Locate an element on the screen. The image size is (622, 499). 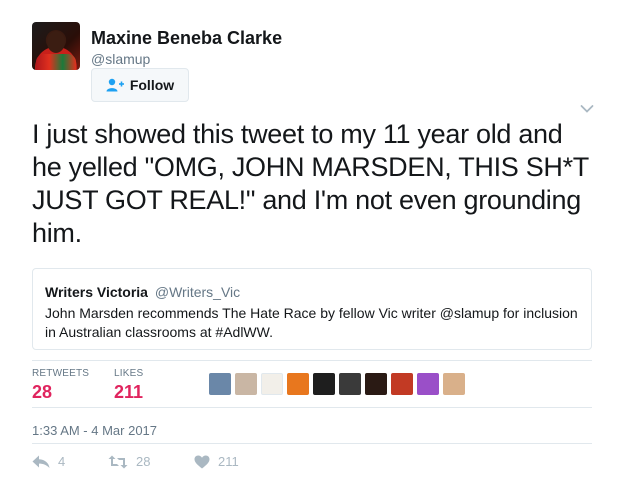
author-name: Maxine Beneba Clarke is located at coordinates (186, 38).